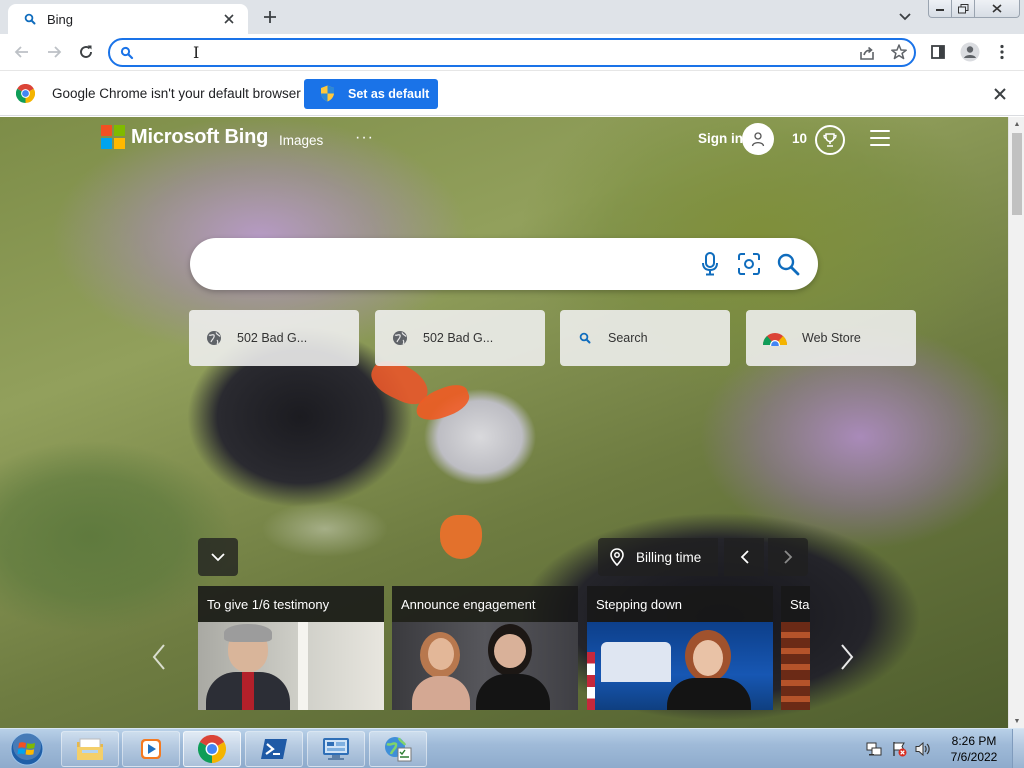 The width and height of the screenshot is (1024, 768). I want to click on set-as-default-label: Set as default, so click(389, 94).